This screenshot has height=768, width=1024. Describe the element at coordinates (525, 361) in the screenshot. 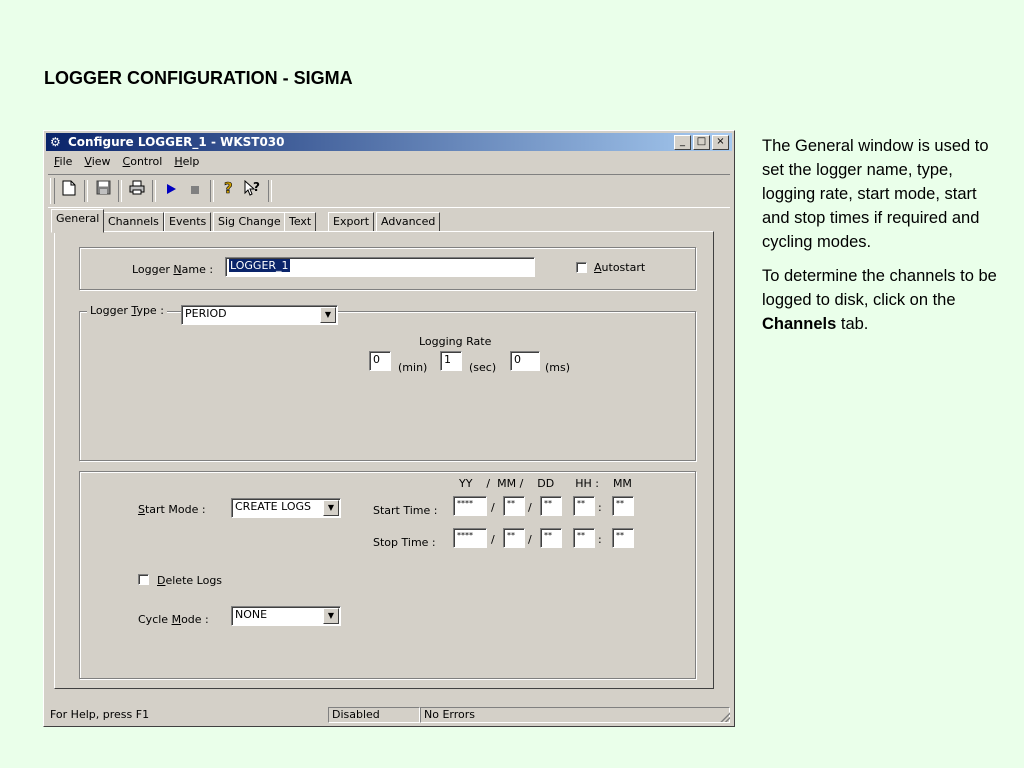

I see `logging-rate-ms-input: 0` at that location.